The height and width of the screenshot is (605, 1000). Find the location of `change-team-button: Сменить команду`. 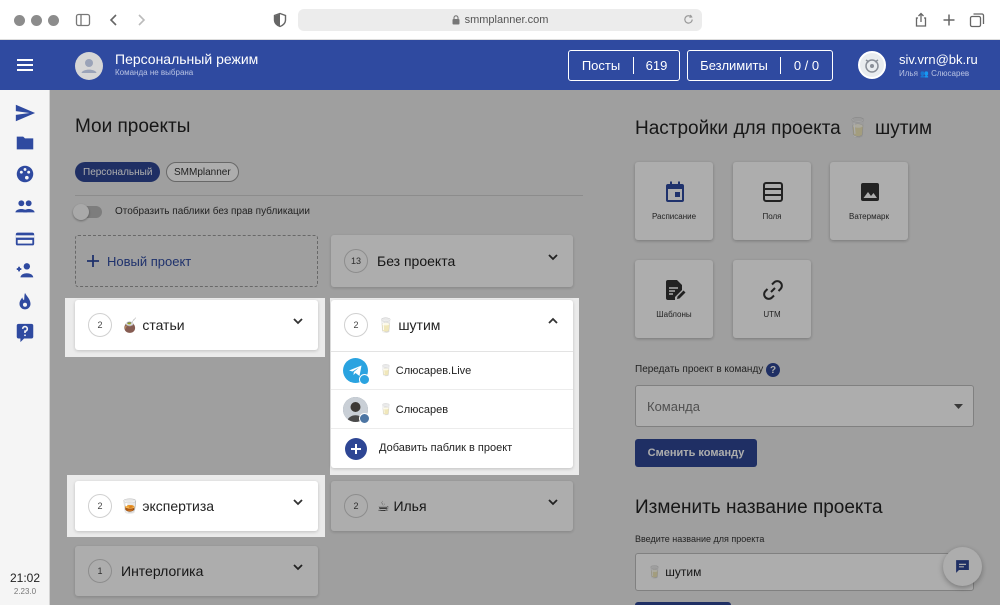

change-team-button: Сменить команду is located at coordinates (696, 453).